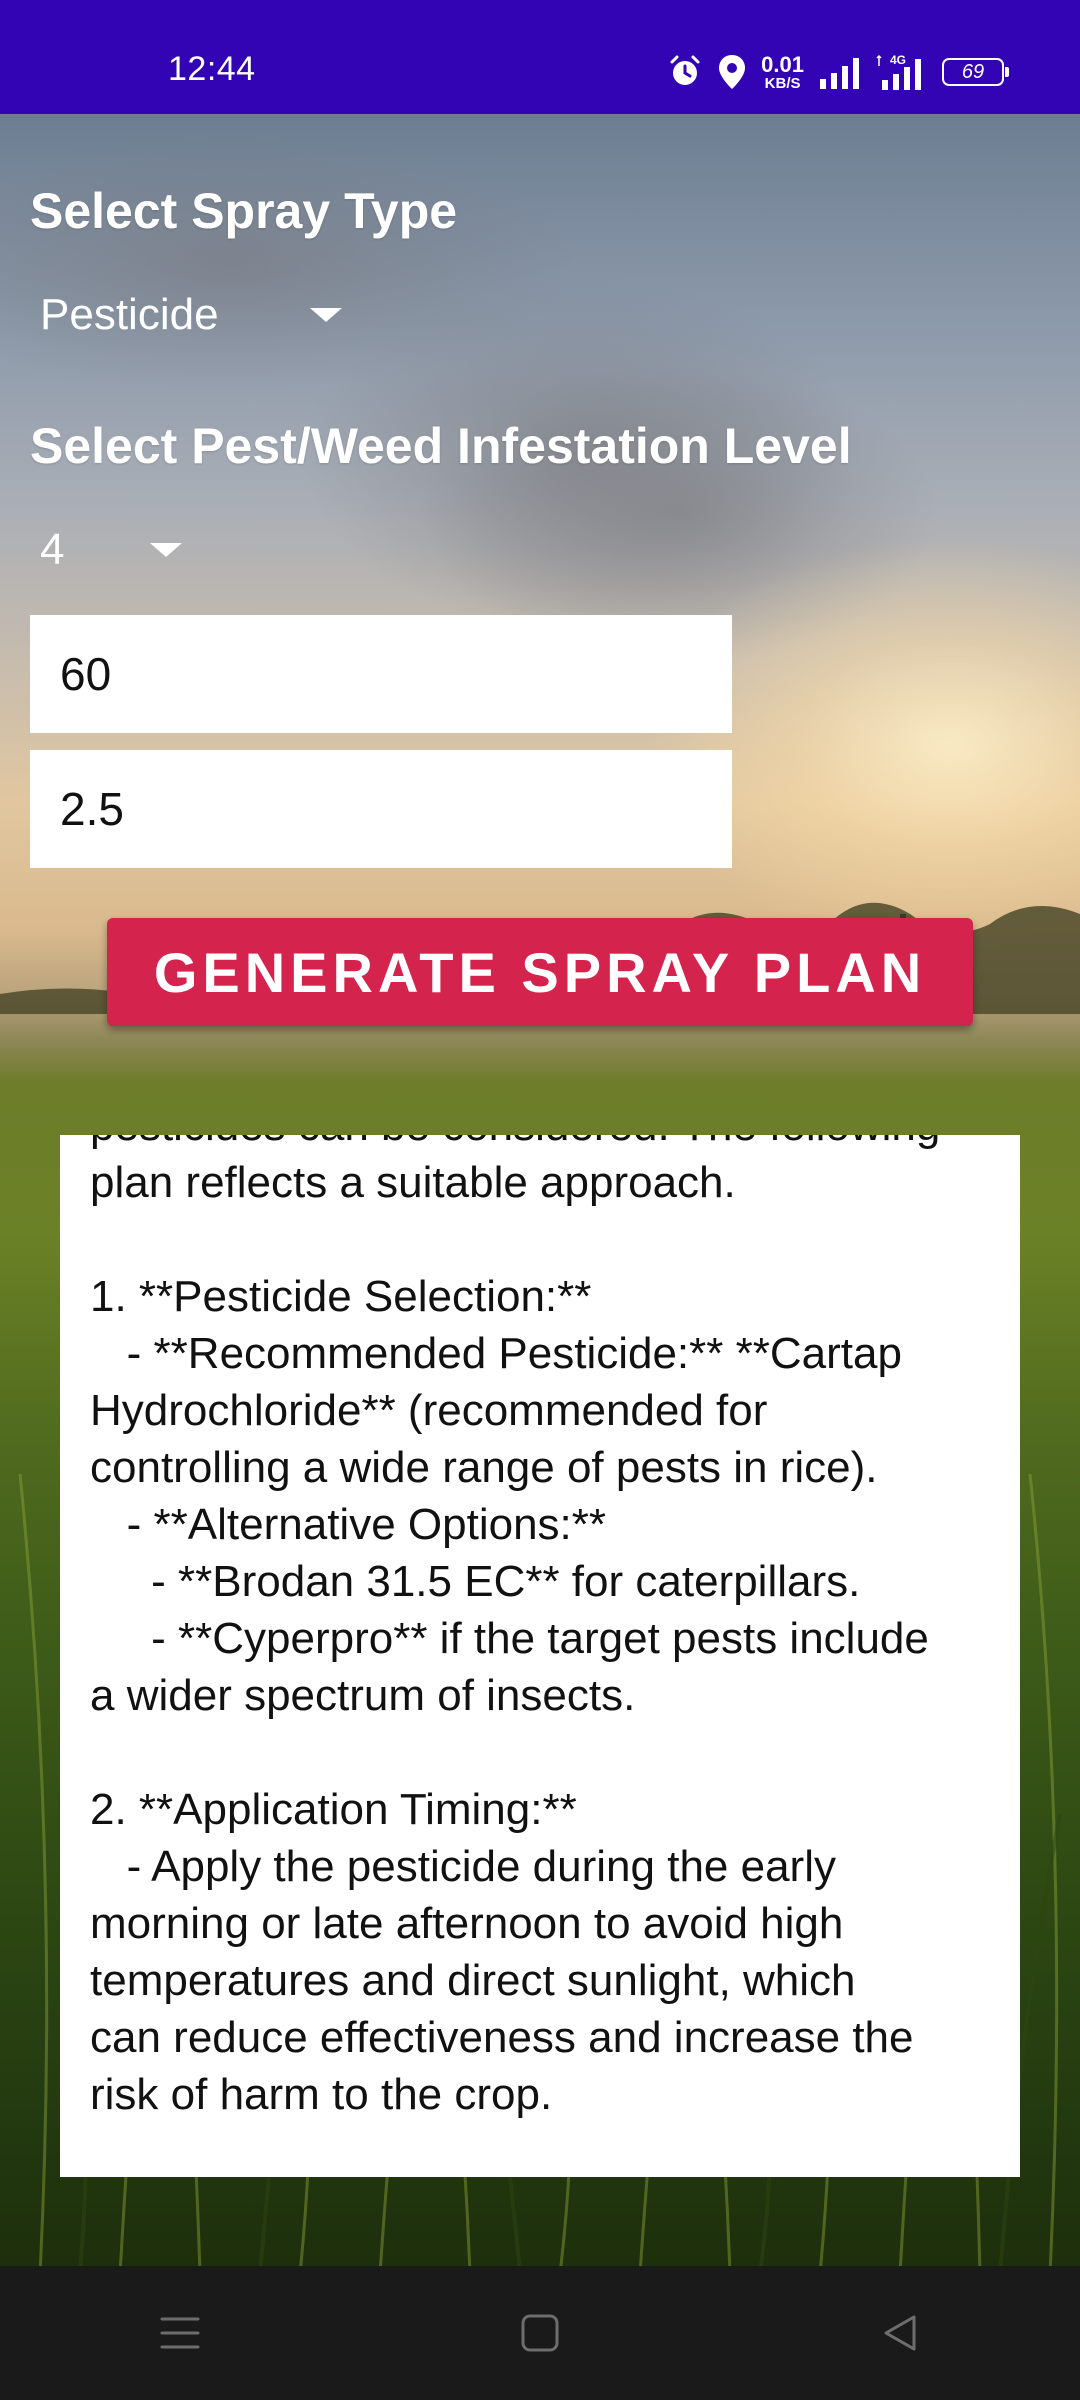  I want to click on net-speed: 0.01 KB/S, so click(782, 71).